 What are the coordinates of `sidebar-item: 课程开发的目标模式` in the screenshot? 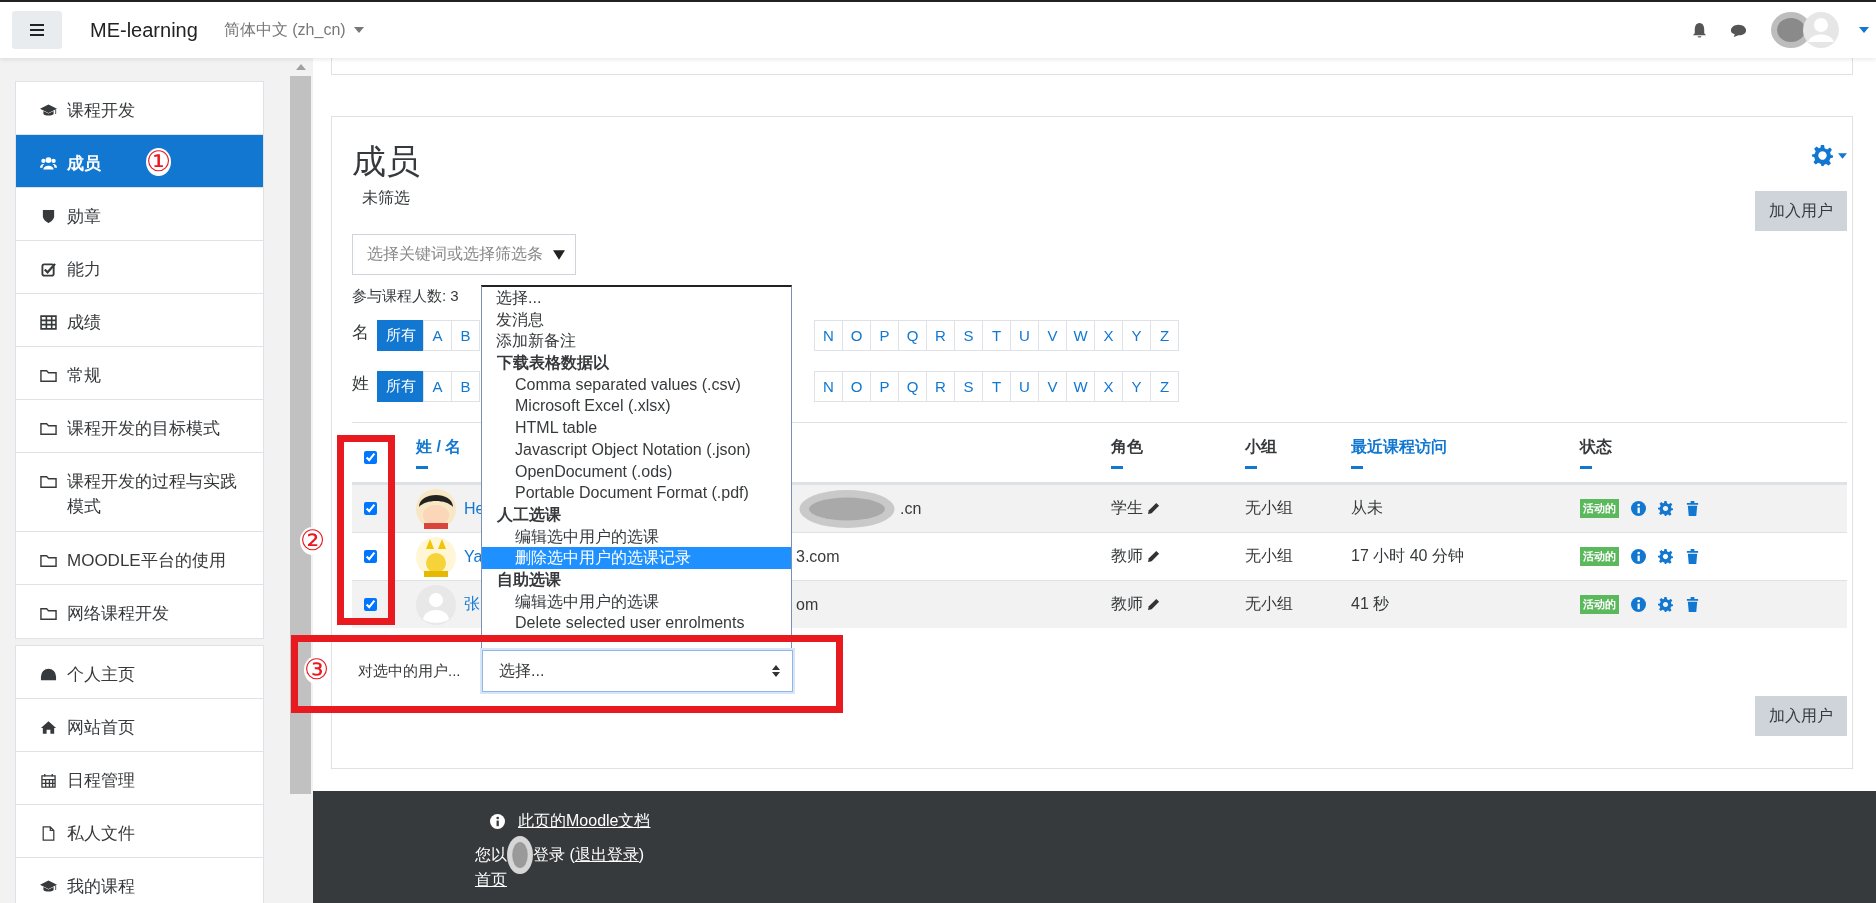 It's located at (139, 426).